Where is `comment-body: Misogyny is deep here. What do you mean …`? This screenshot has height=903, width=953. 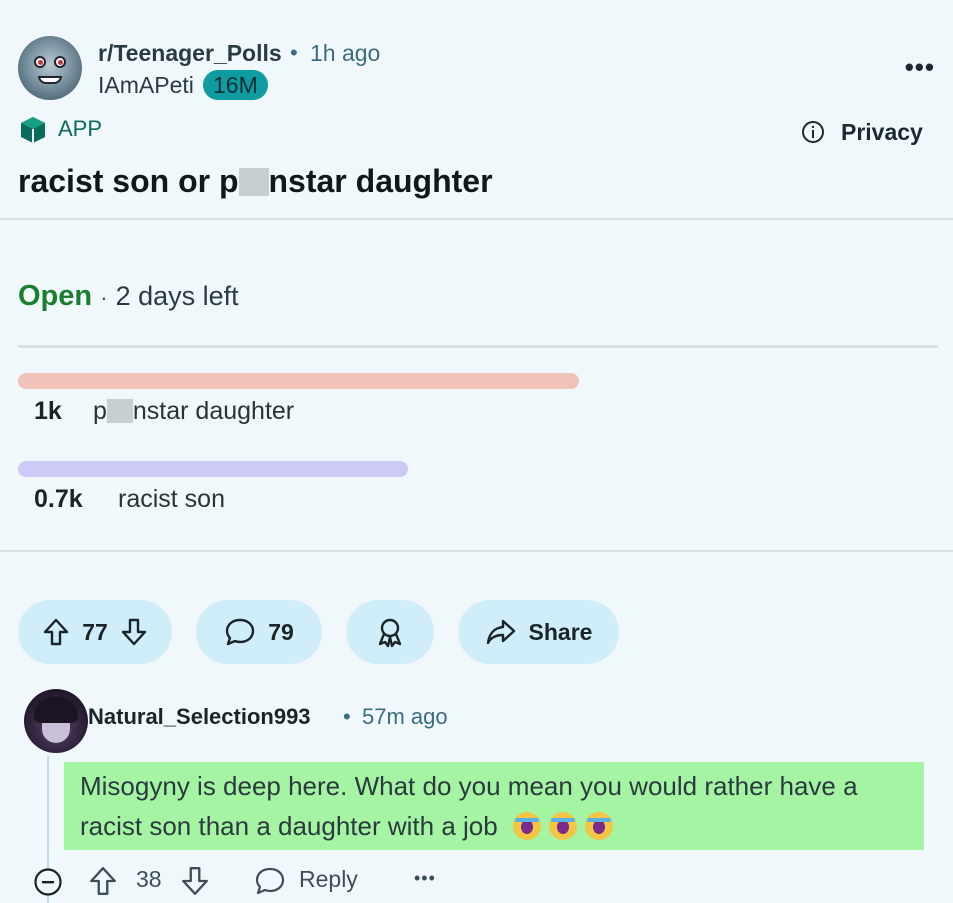 comment-body: Misogyny is deep here. What do you mean … is located at coordinates (494, 806).